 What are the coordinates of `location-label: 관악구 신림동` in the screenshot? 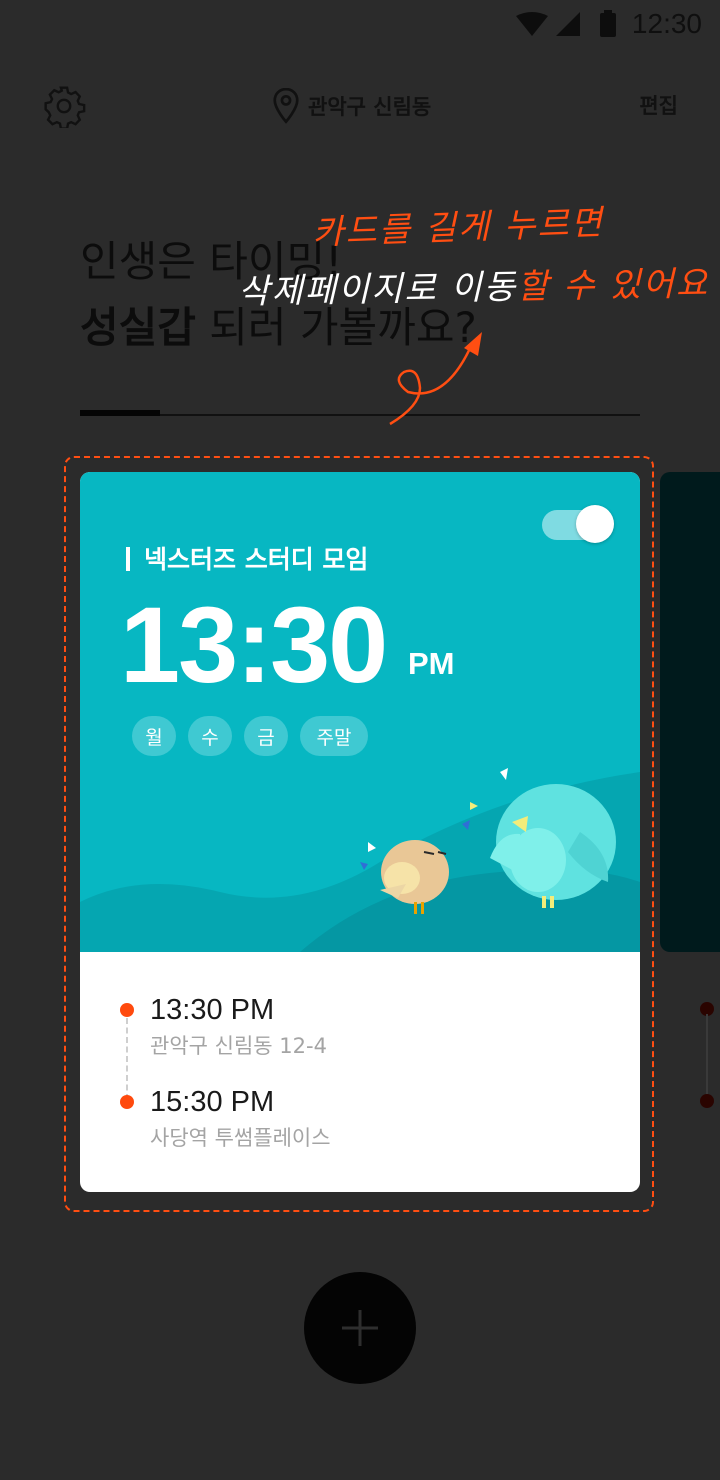 It's located at (370, 107).